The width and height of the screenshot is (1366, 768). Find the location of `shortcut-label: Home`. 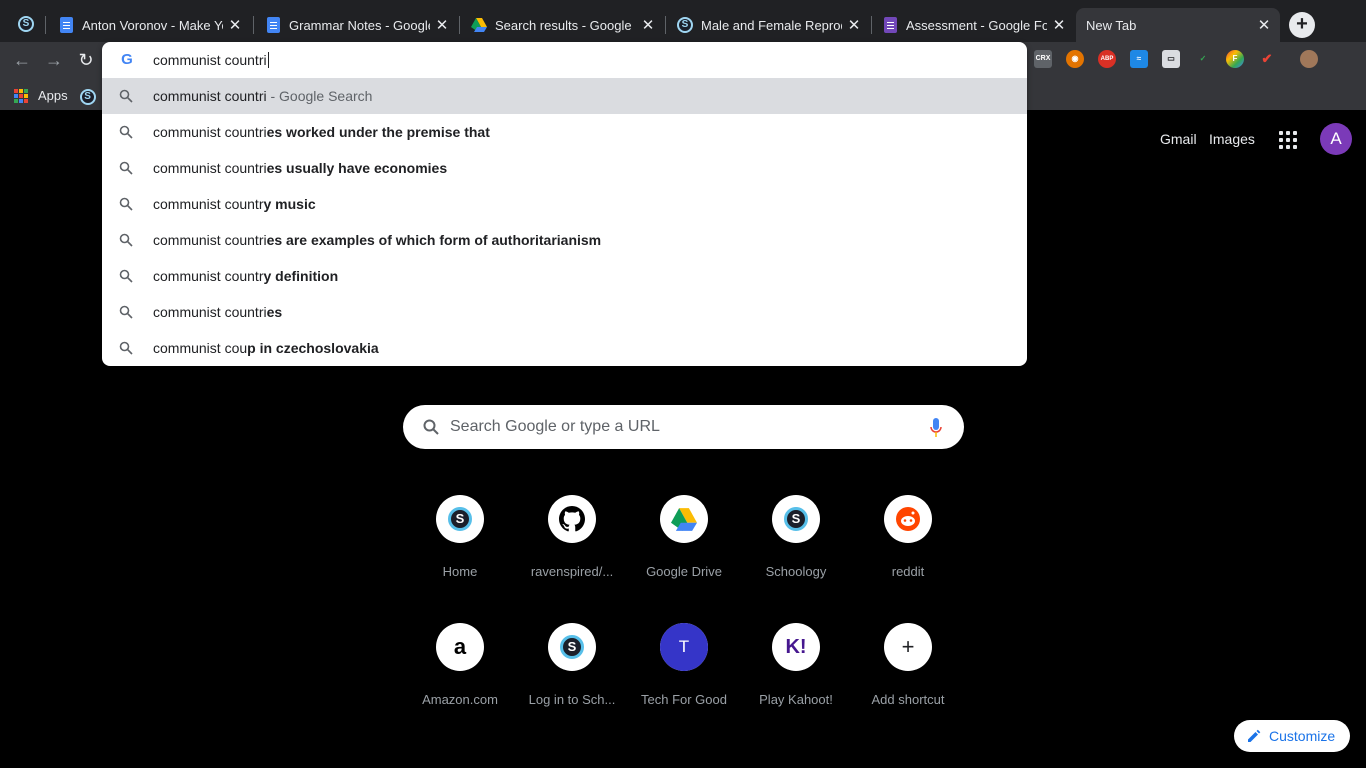

shortcut-label: Home is located at coordinates (460, 571).